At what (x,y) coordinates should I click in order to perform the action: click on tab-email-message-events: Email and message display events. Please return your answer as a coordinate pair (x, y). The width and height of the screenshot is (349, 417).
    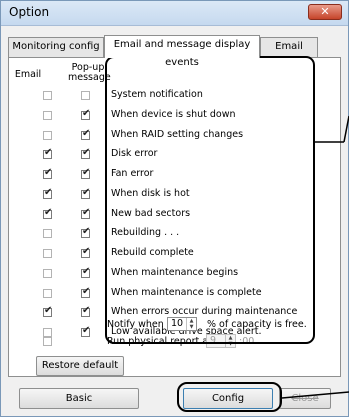
    Looking at the image, I should click on (182, 51).